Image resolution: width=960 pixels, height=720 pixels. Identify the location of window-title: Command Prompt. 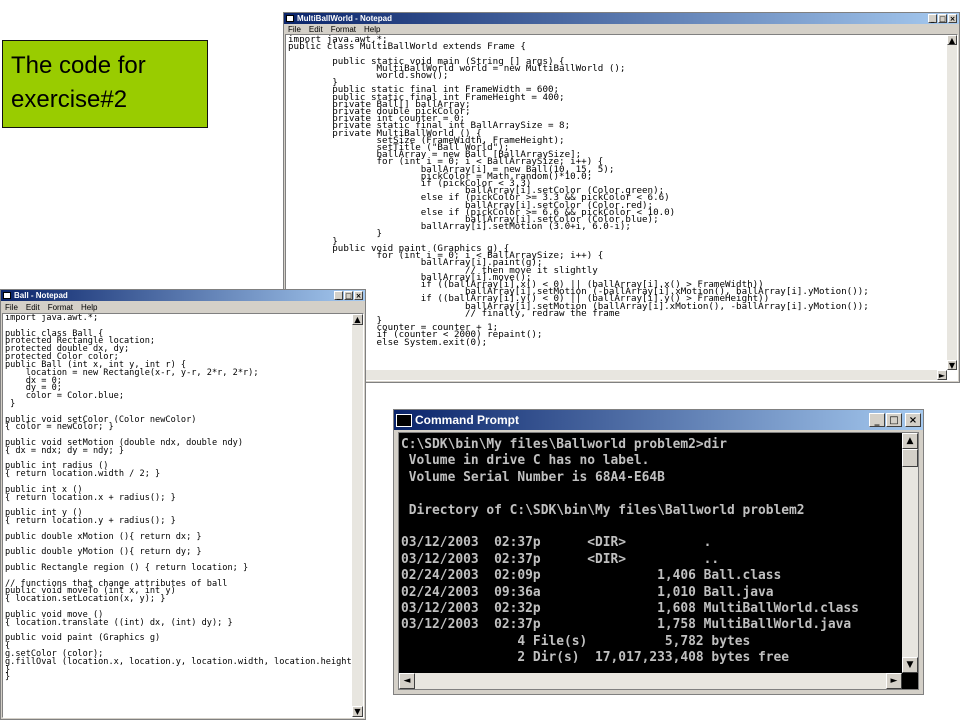
(467, 420).